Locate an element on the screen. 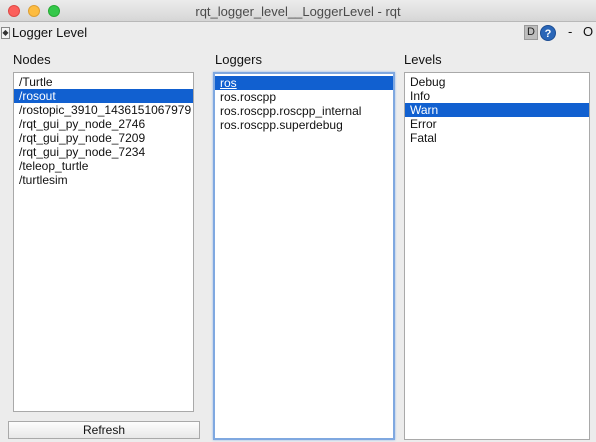 The height and width of the screenshot is (442, 596). node-list-item: /rostopic_3910_1436151067979 is located at coordinates (103, 110).